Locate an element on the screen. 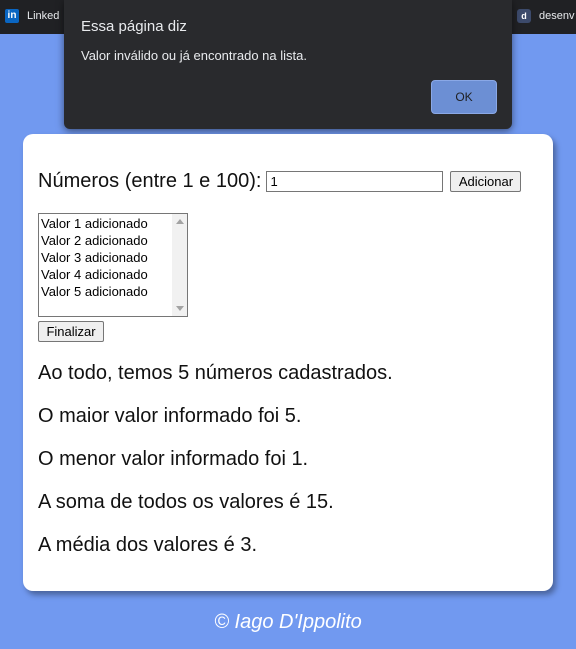 This screenshot has height=649, width=576. result-line: Ao todo, temos 5 números cadastrados. is located at coordinates (215, 373).